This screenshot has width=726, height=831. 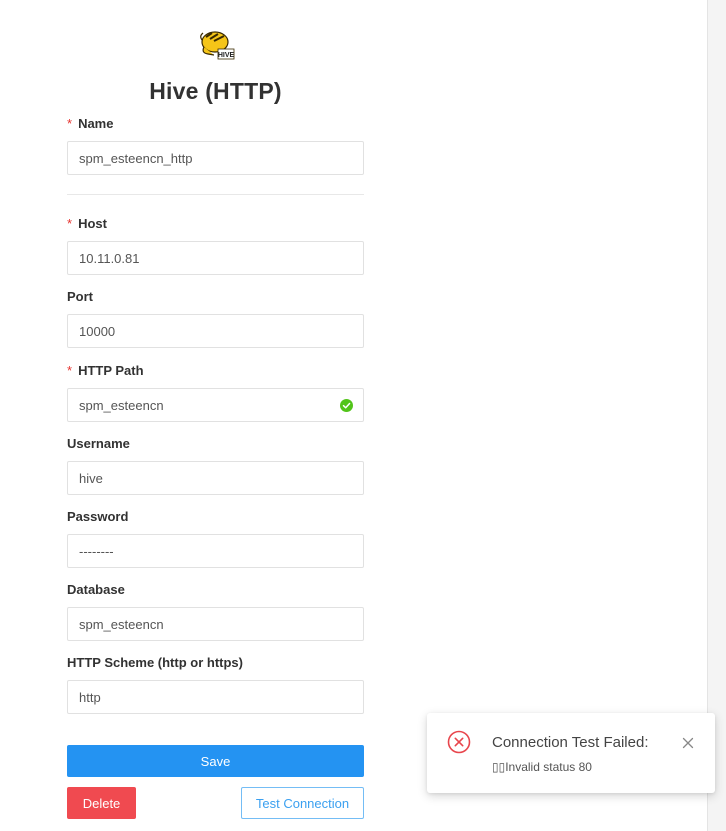 What do you see at coordinates (215, 697) in the screenshot?
I see `http-scheme-input: http` at bounding box center [215, 697].